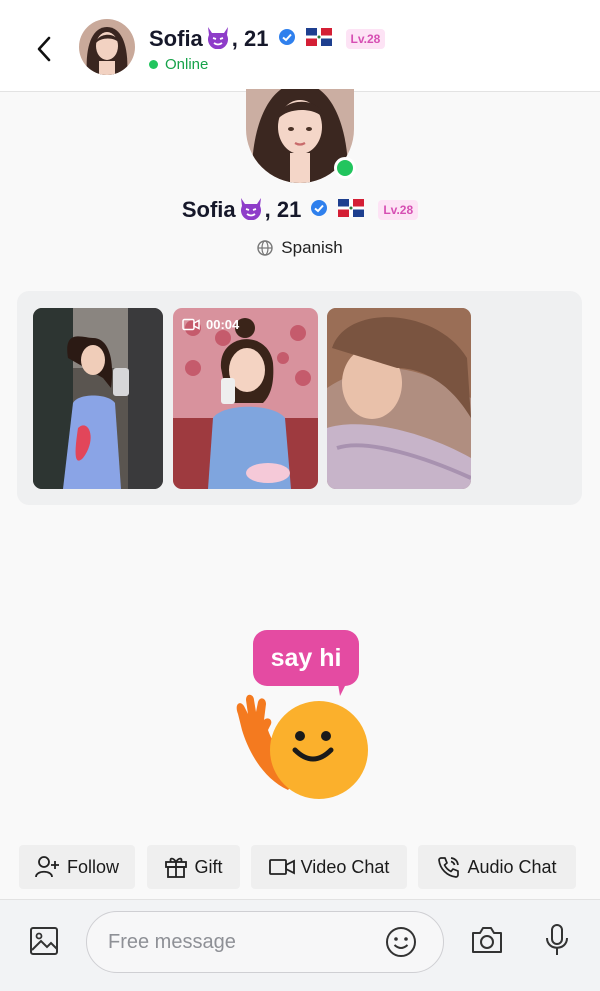 Image resolution: width=600 pixels, height=991 pixels. I want to click on gift-icon, so click(176, 867).